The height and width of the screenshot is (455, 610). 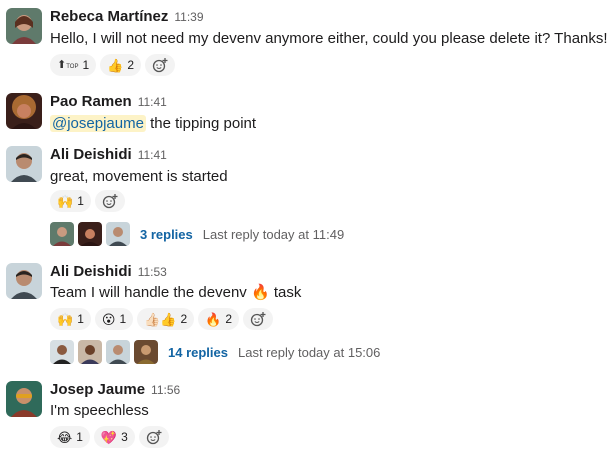 What do you see at coordinates (97, 389) in the screenshot?
I see `author-name: Josep Jaume` at bounding box center [97, 389].